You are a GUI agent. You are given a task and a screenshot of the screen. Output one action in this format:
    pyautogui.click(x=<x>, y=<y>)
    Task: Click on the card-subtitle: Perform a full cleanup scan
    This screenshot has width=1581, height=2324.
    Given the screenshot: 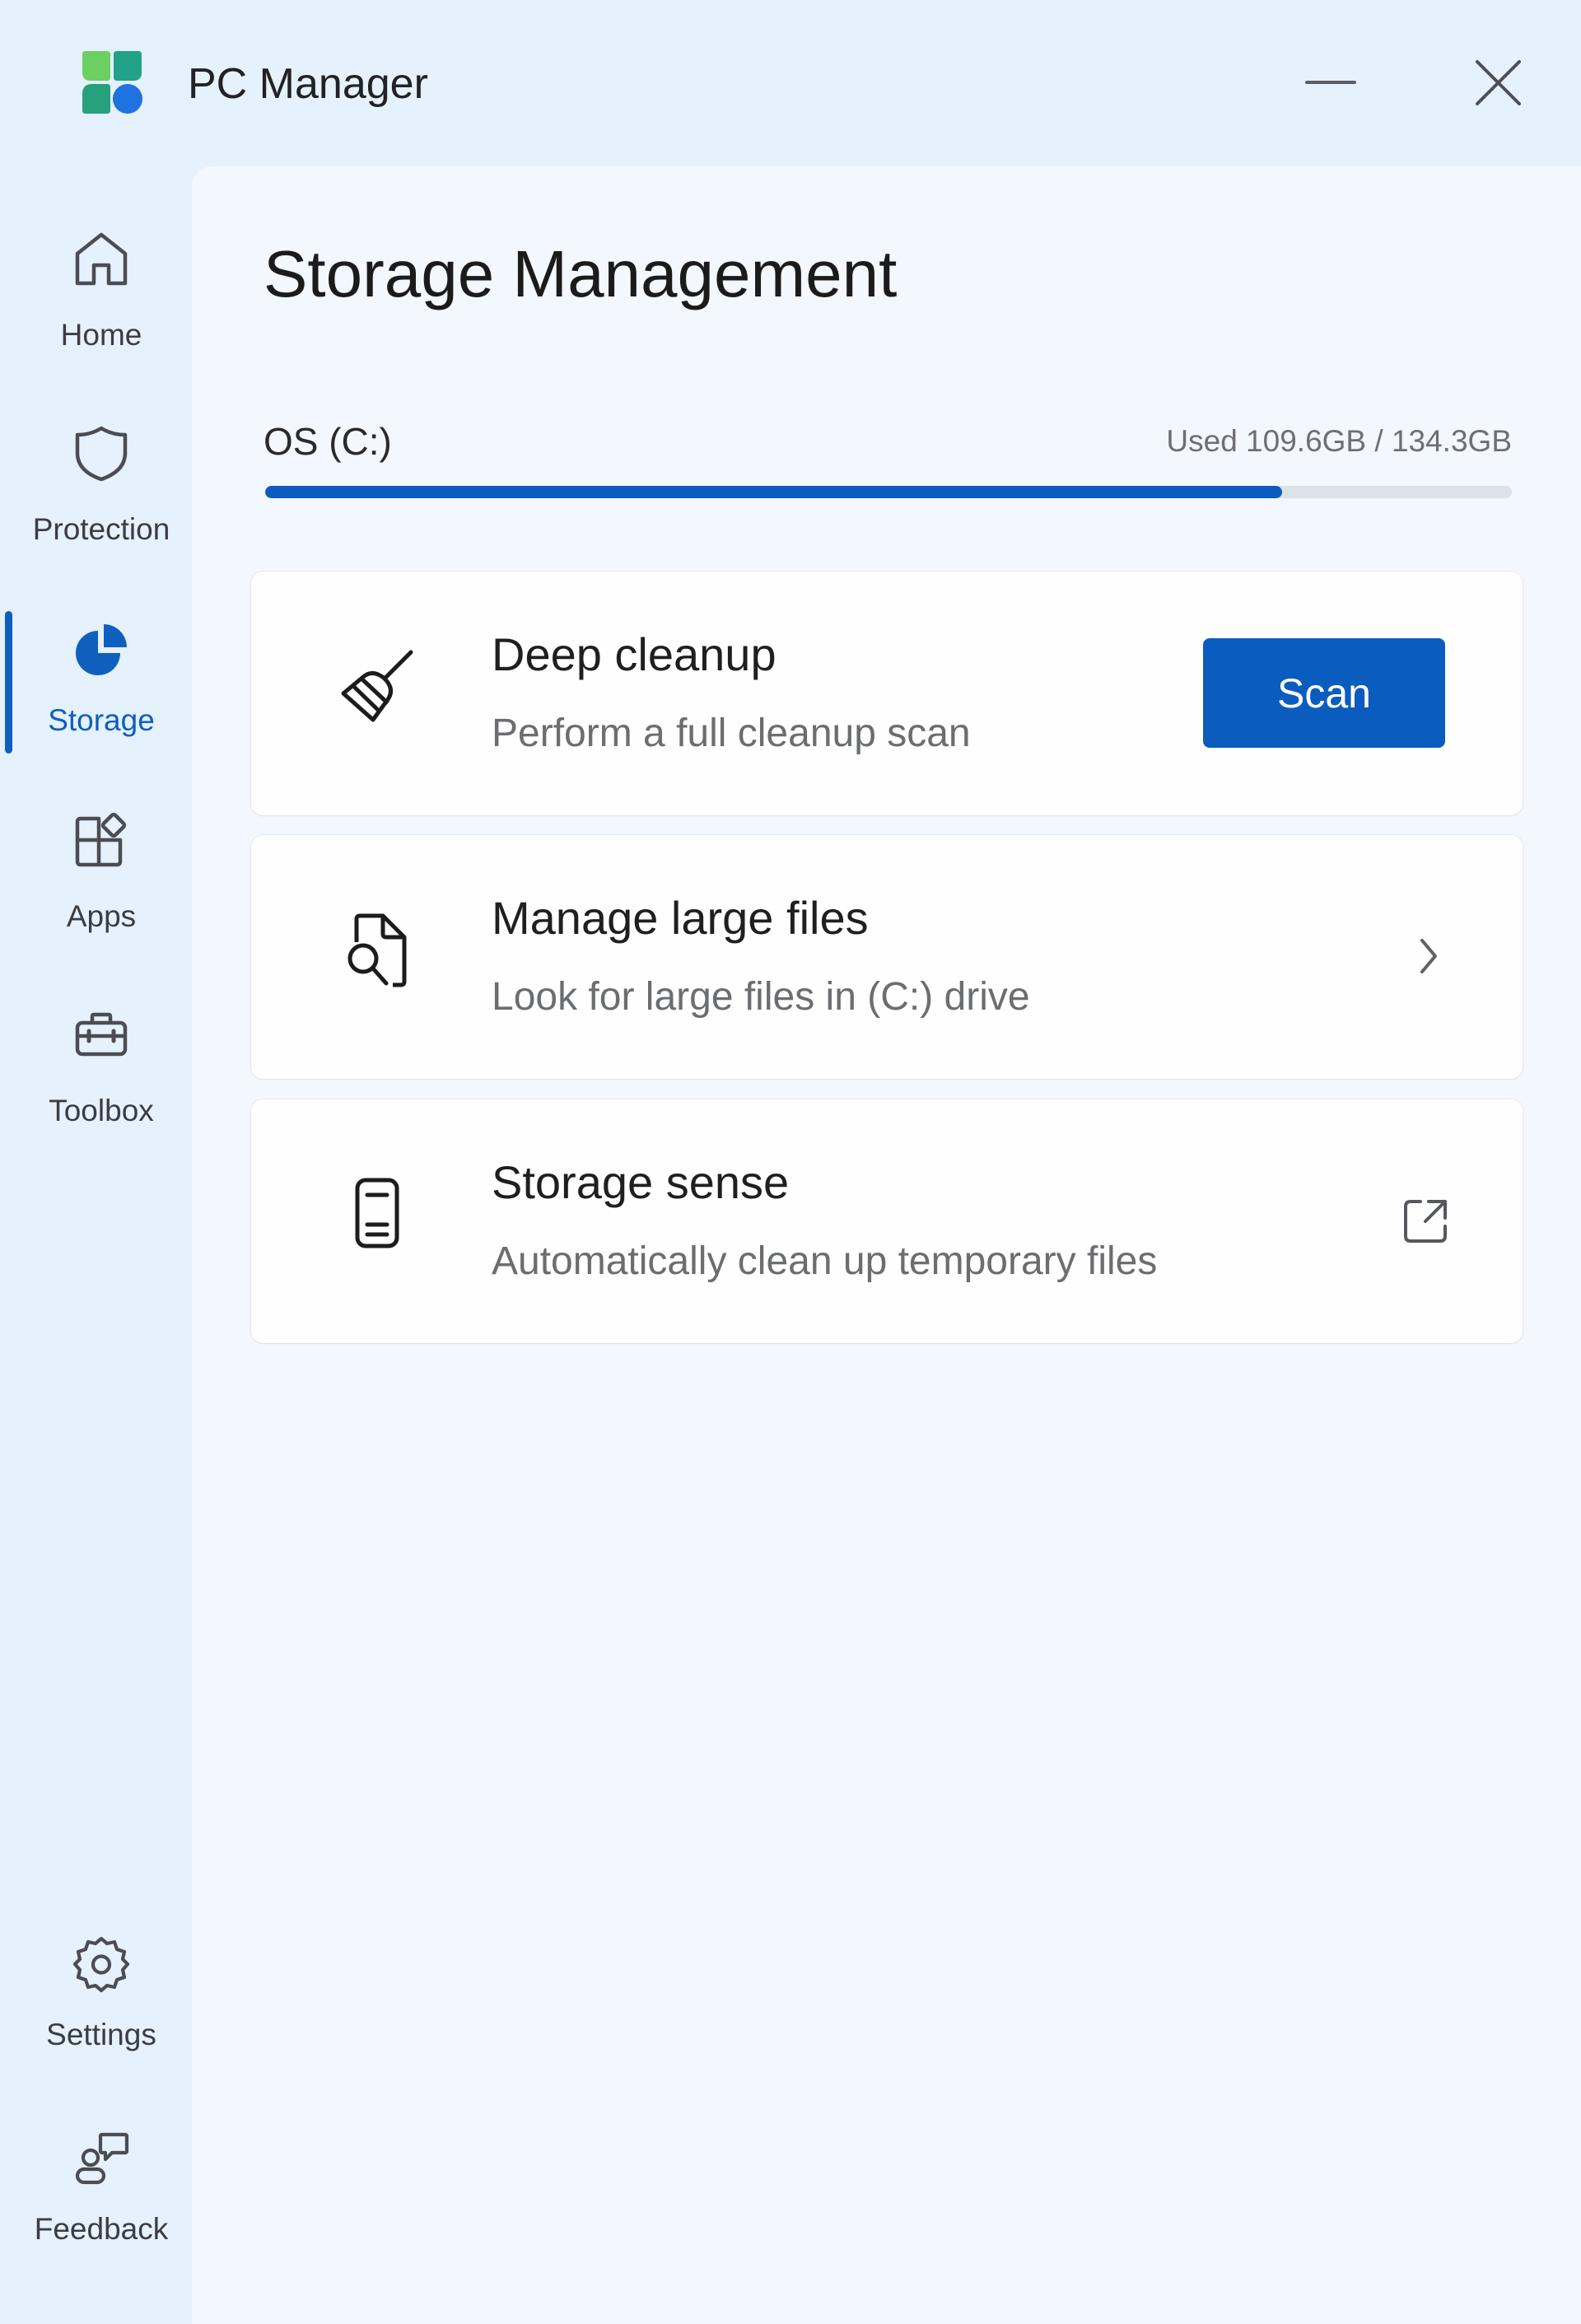 What is the action you would take?
    pyautogui.click(x=731, y=733)
    